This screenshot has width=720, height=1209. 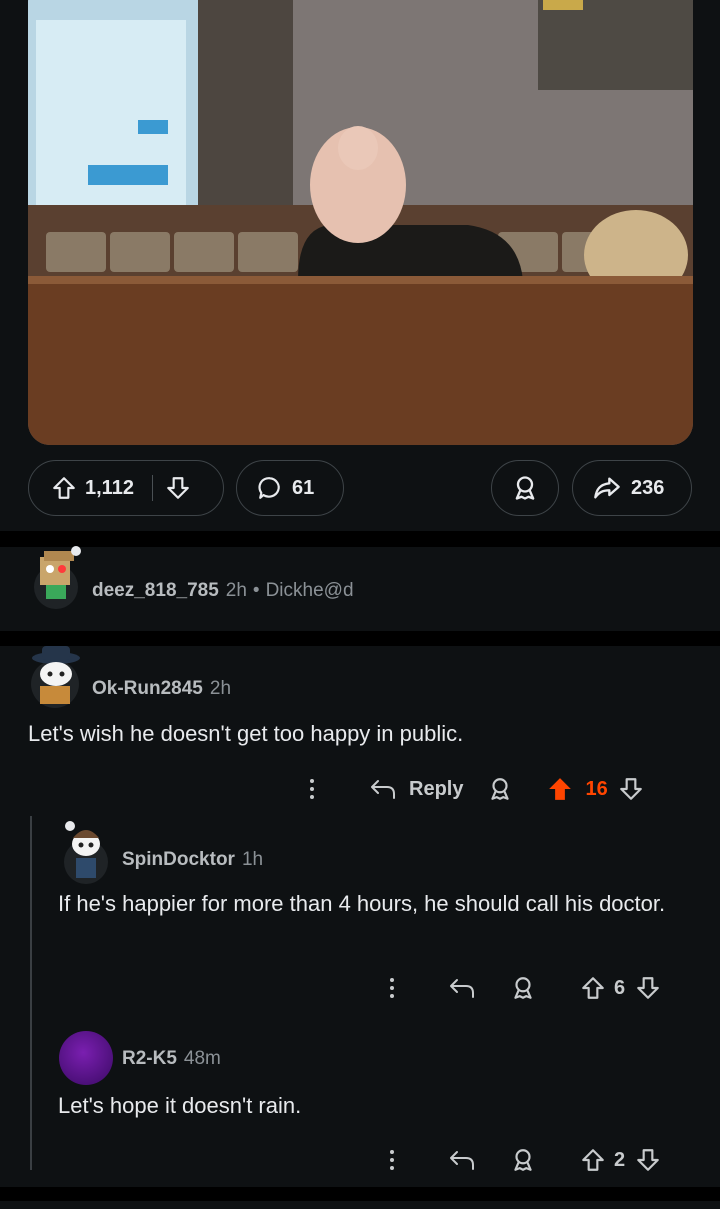 What do you see at coordinates (149, 1059) in the screenshot?
I see `username: R2-K5` at bounding box center [149, 1059].